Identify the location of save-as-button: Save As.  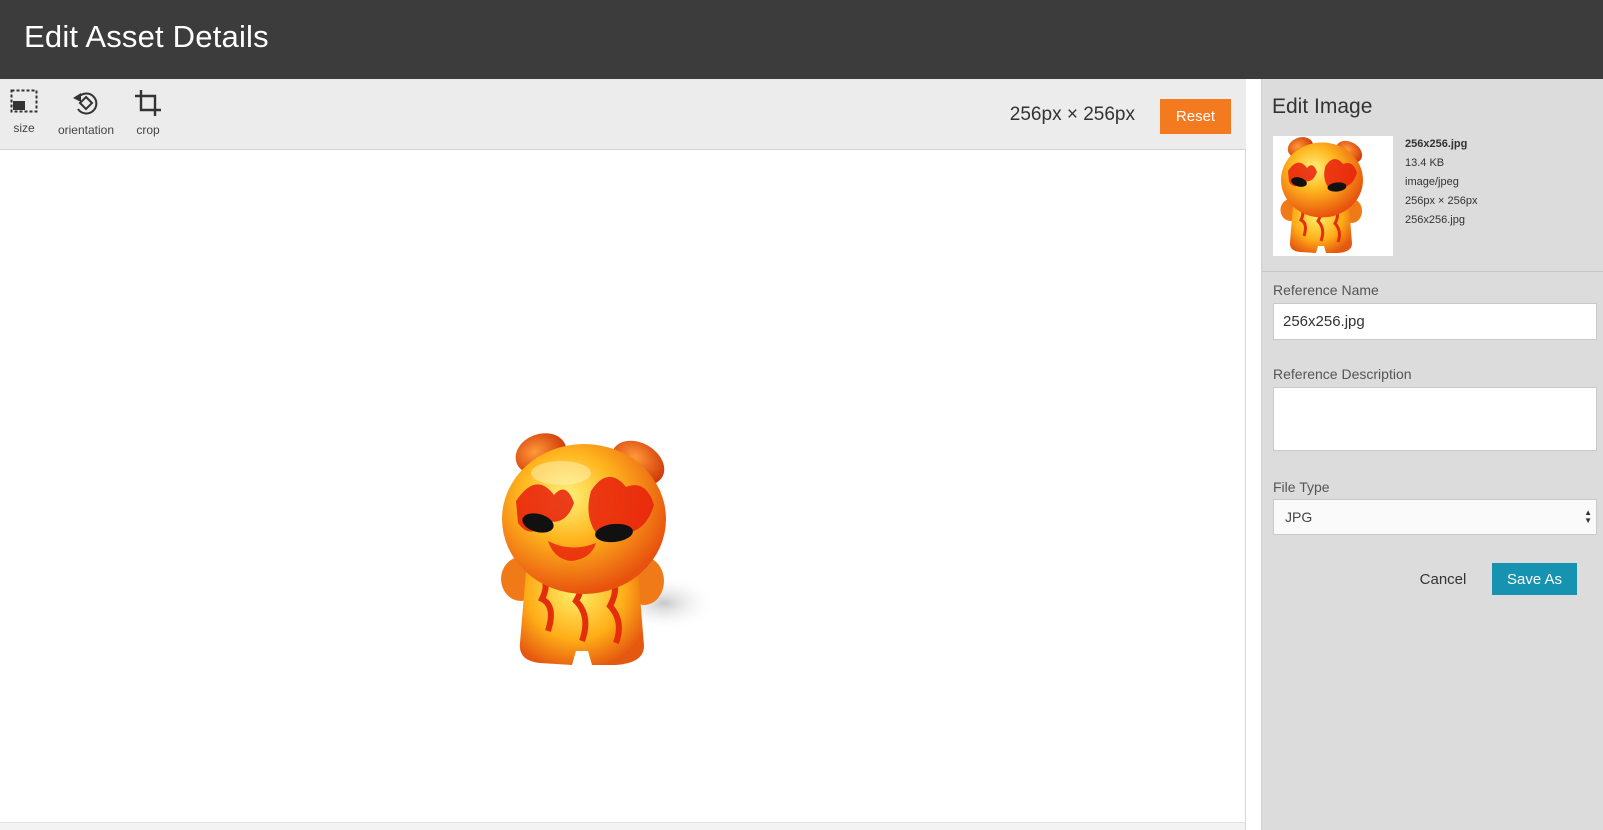
(1534, 579).